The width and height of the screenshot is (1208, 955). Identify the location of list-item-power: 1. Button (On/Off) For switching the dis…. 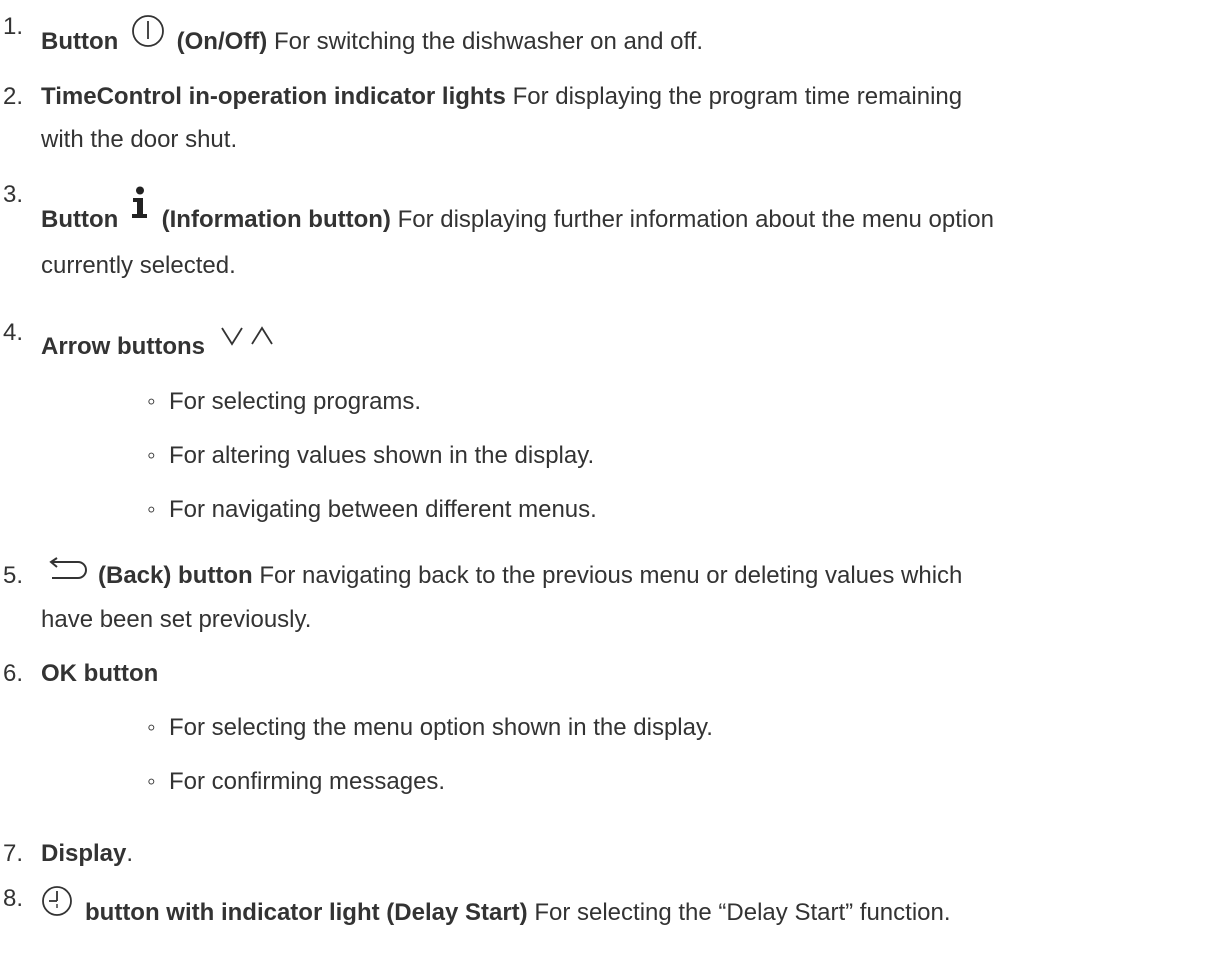
(600, 40).